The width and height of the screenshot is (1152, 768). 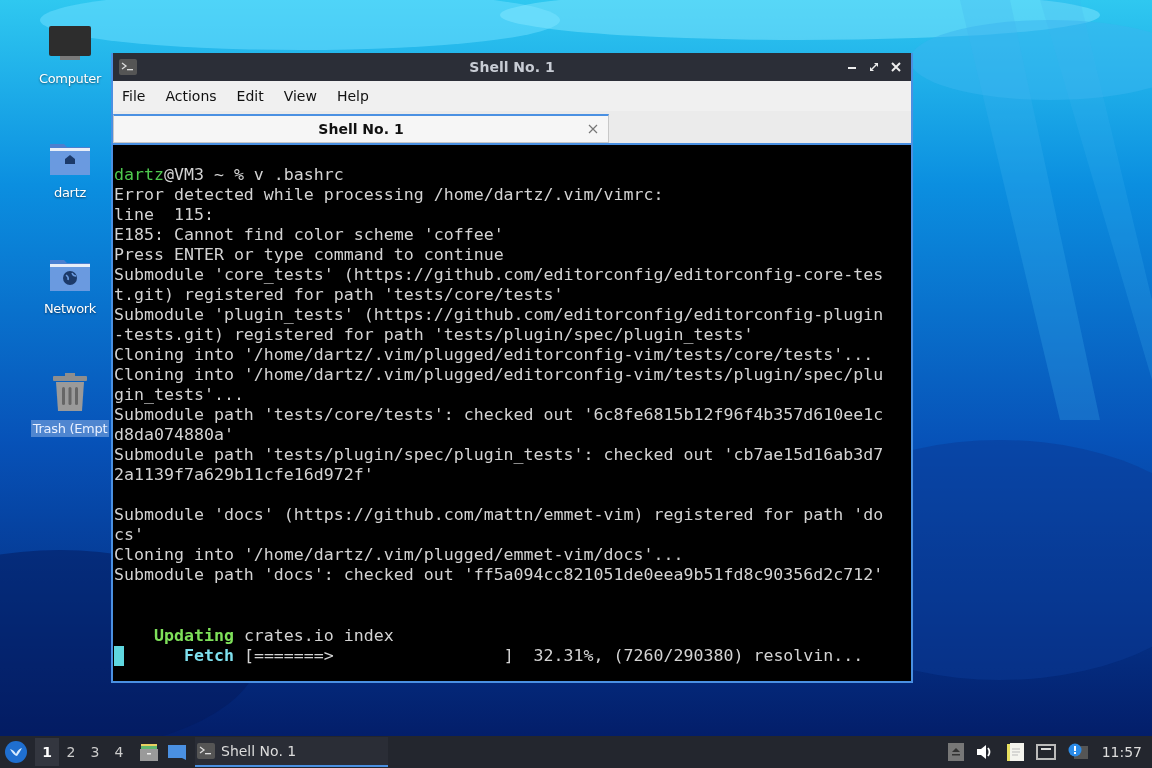 What do you see at coordinates (47, 752) in the screenshot?
I see `workspace-button: 1` at bounding box center [47, 752].